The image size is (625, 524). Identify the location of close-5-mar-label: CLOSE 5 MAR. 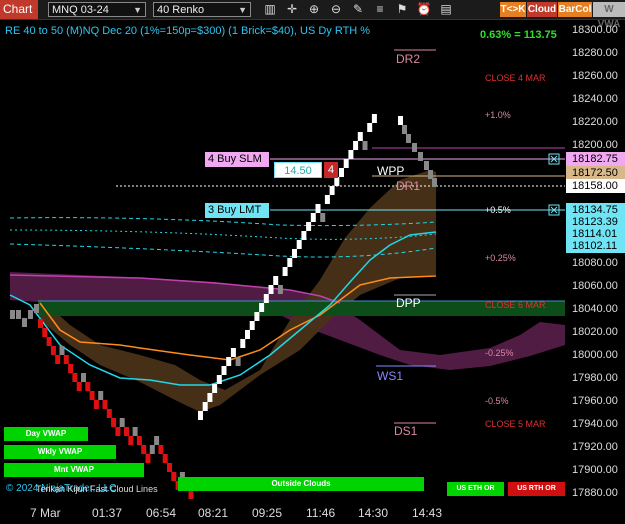
(515, 424).